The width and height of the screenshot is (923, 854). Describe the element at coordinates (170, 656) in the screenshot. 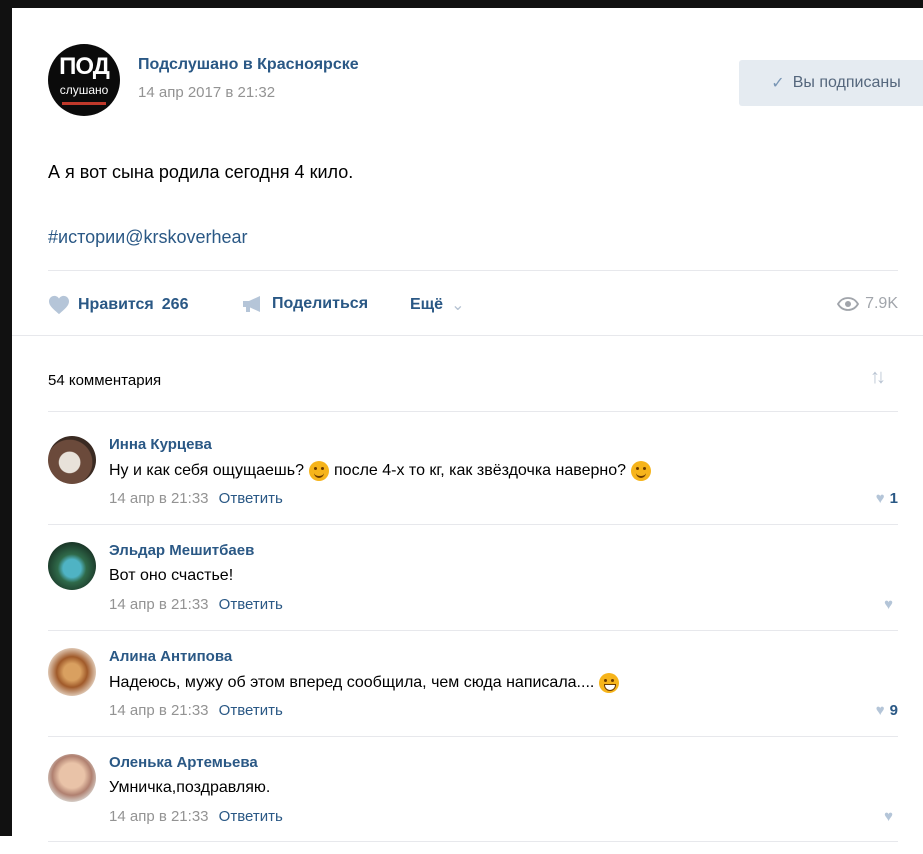

I see `commenter-name: Алина Антипова` at that location.